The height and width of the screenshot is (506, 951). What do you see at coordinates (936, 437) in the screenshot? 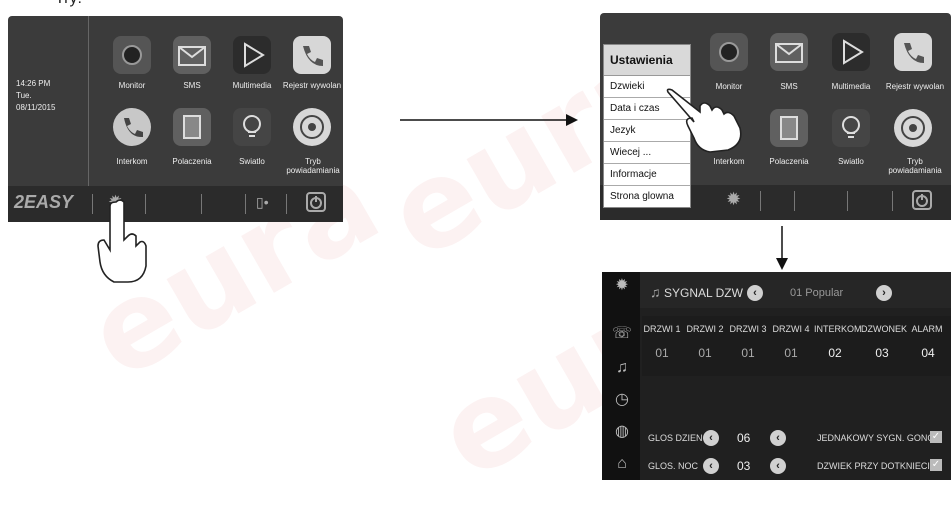
I see `checkbox-jednakowy: ✓` at bounding box center [936, 437].